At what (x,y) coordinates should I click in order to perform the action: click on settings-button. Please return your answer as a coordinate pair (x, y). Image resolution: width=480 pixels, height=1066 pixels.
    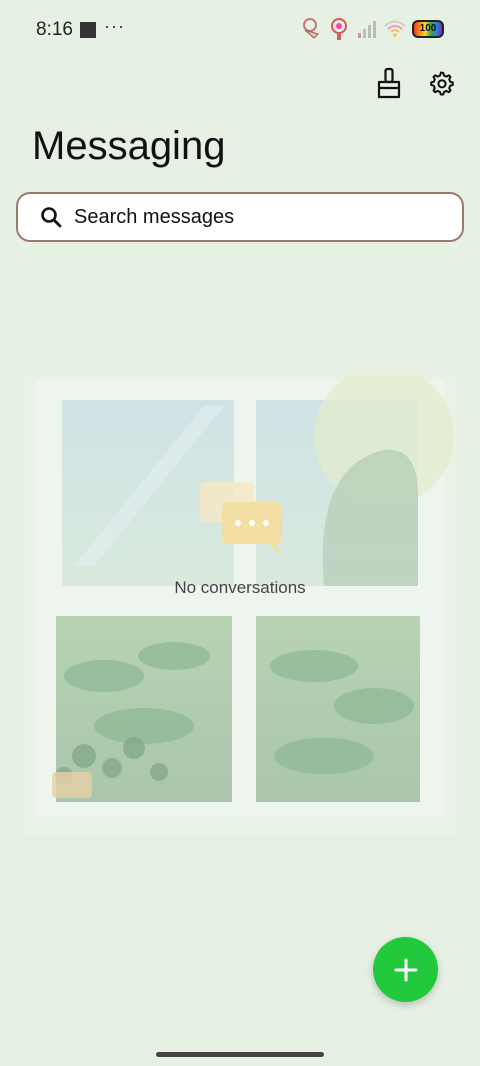
    Looking at the image, I should click on (441, 83).